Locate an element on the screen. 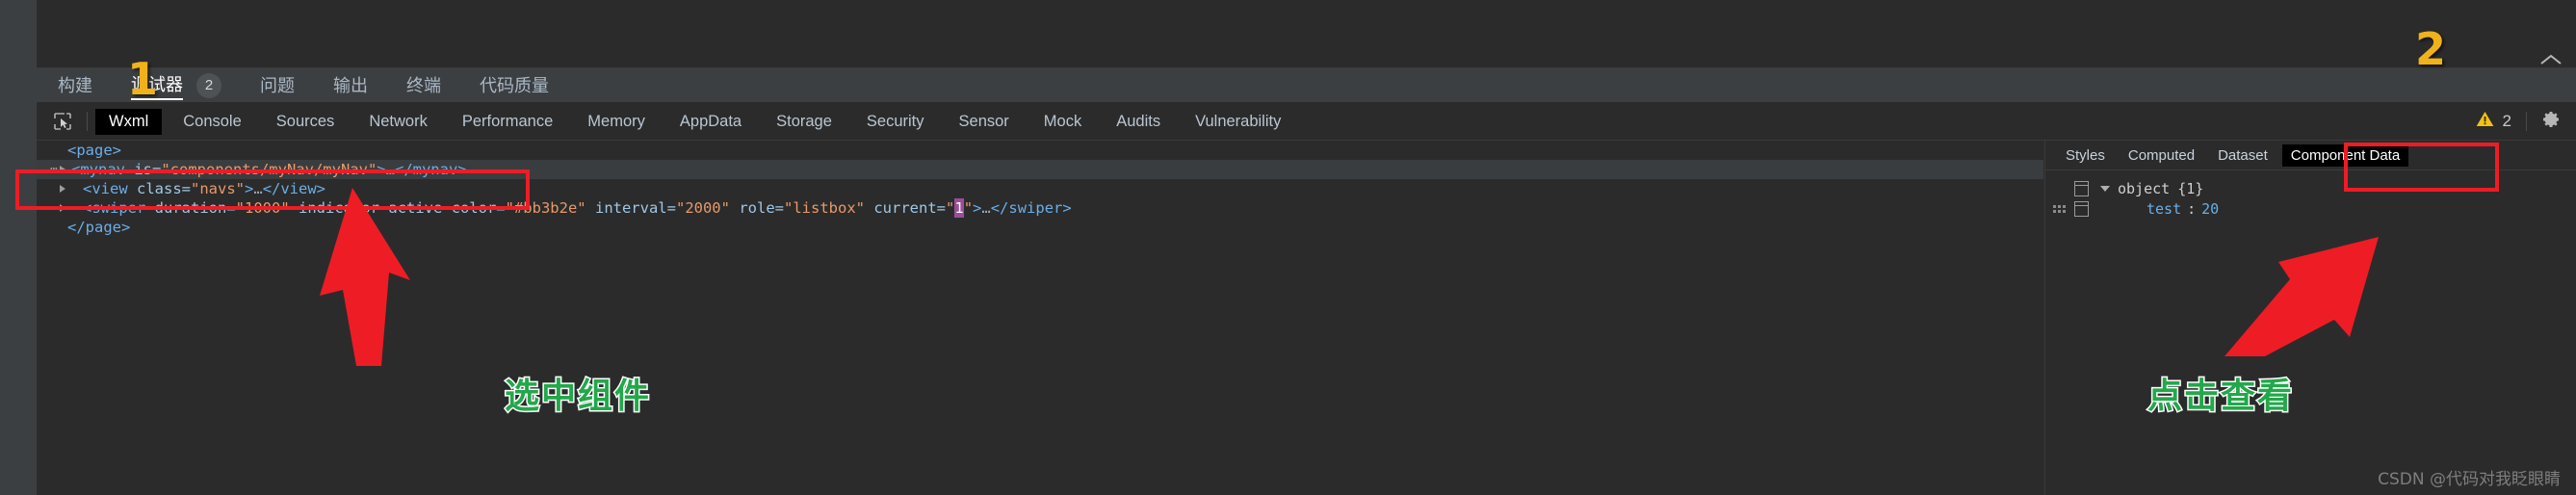  swiper-attr-interval-value: "2000" is located at coordinates (702, 208).